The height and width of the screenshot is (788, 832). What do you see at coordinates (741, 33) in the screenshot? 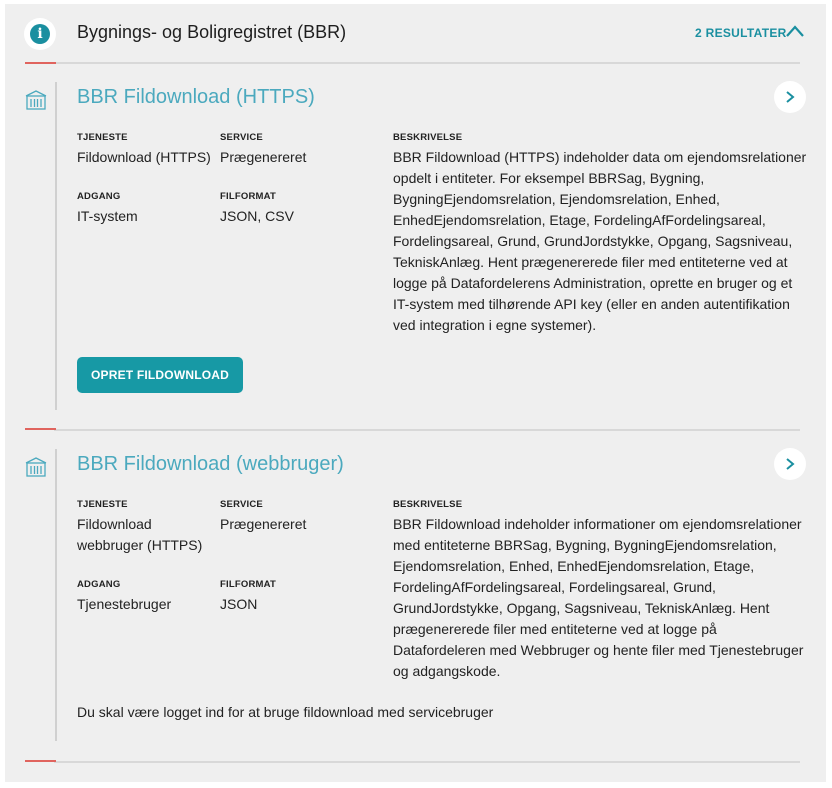
I see `results-count: 2 RESULTATER` at bounding box center [741, 33].